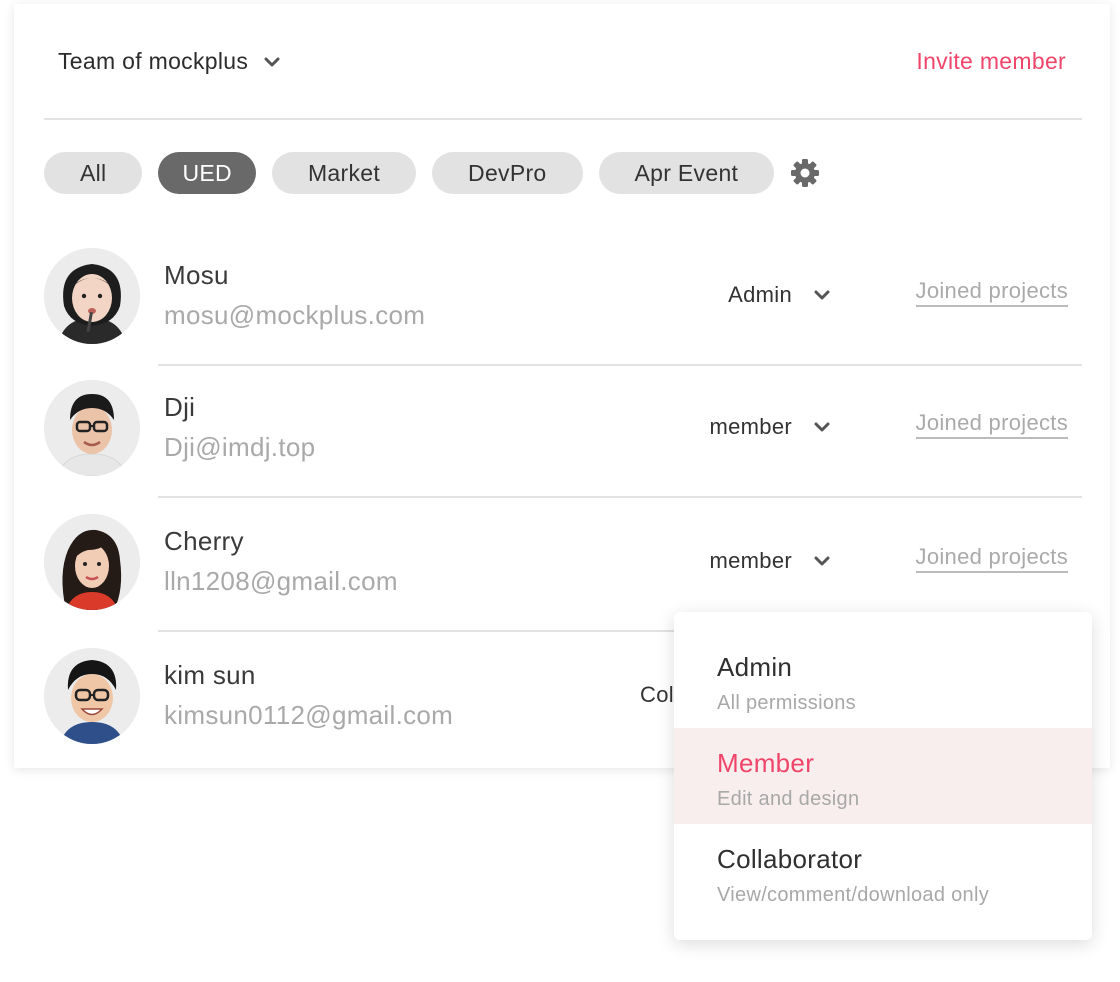  I want to click on invite-member-link: Invite member, so click(991, 61).